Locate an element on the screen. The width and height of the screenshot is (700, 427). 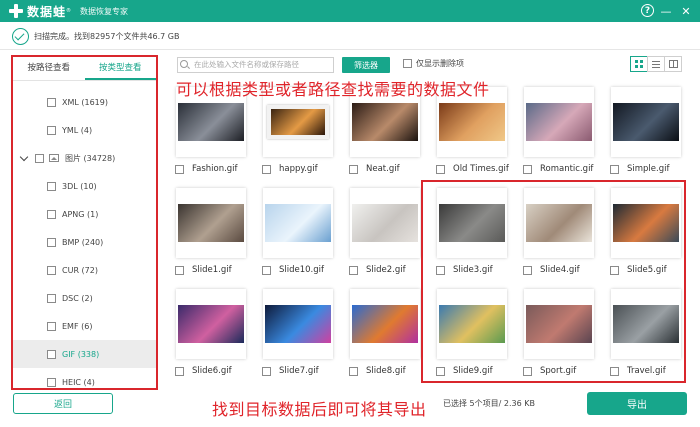
chevron-down-icon is located at coordinates (24, 156).